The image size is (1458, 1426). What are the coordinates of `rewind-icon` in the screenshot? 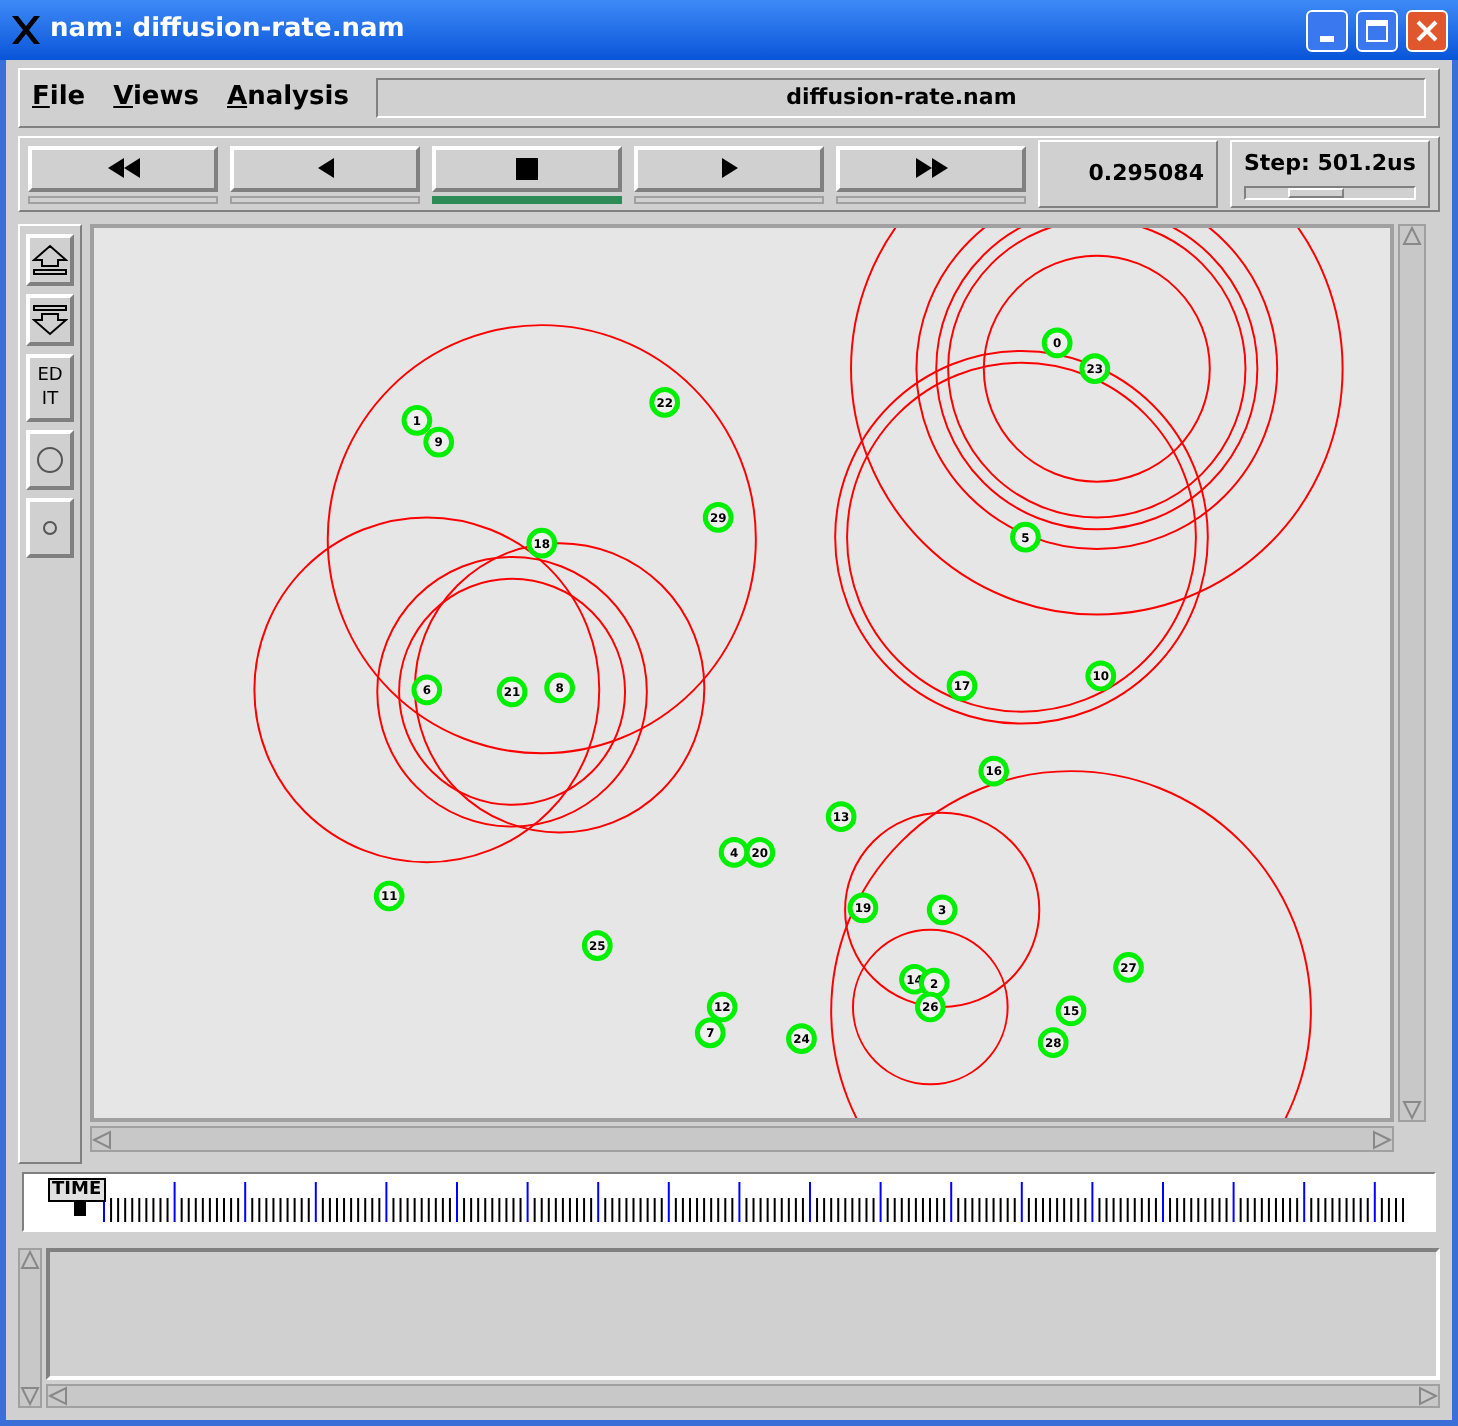 It's located at (123, 168).